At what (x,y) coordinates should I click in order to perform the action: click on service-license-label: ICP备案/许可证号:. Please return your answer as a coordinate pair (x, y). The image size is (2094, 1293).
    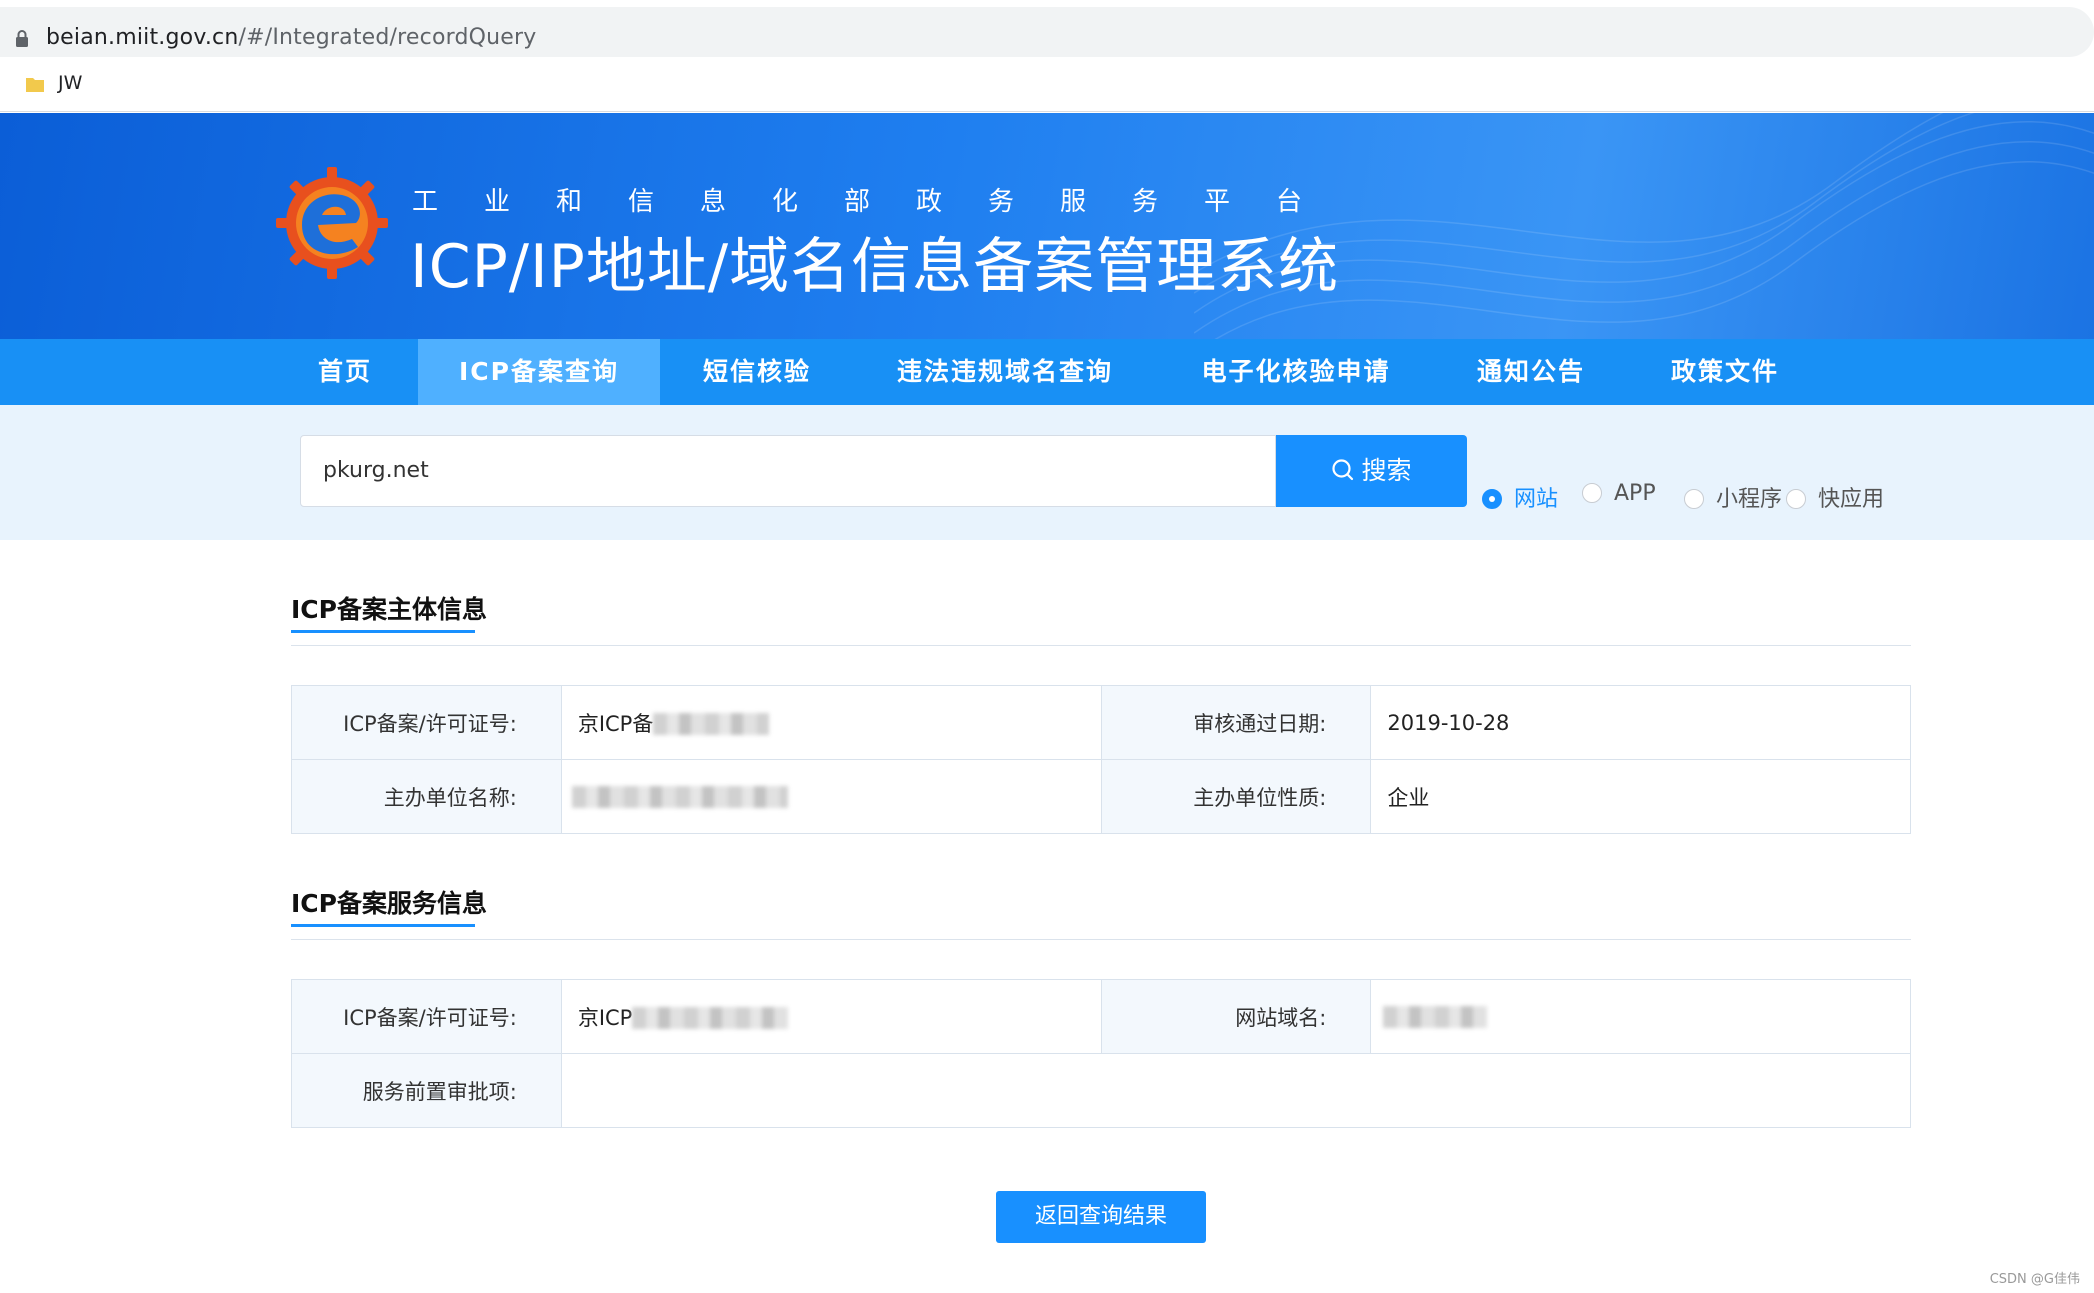
    Looking at the image, I should click on (426, 1016).